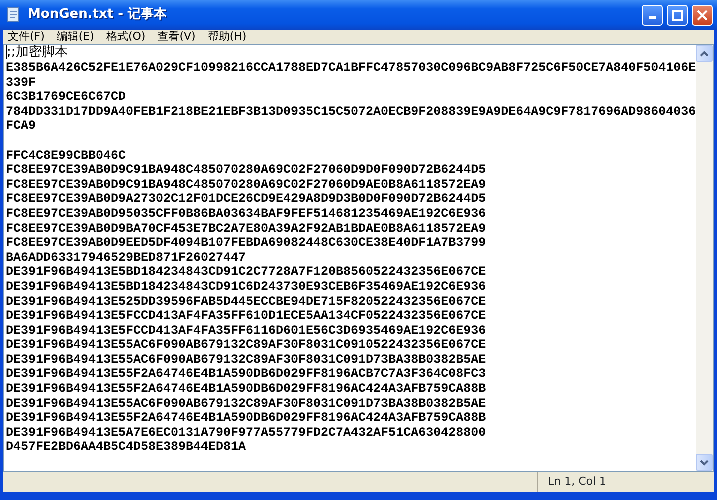 Image resolution: width=717 pixels, height=500 pixels. Describe the element at coordinates (246, 331) in the screenshot. I see `text-line: DE391F96B49413E5FCCD413AF4FA35FF6116D601E56C3D6935469AE192C6E936` at that location.